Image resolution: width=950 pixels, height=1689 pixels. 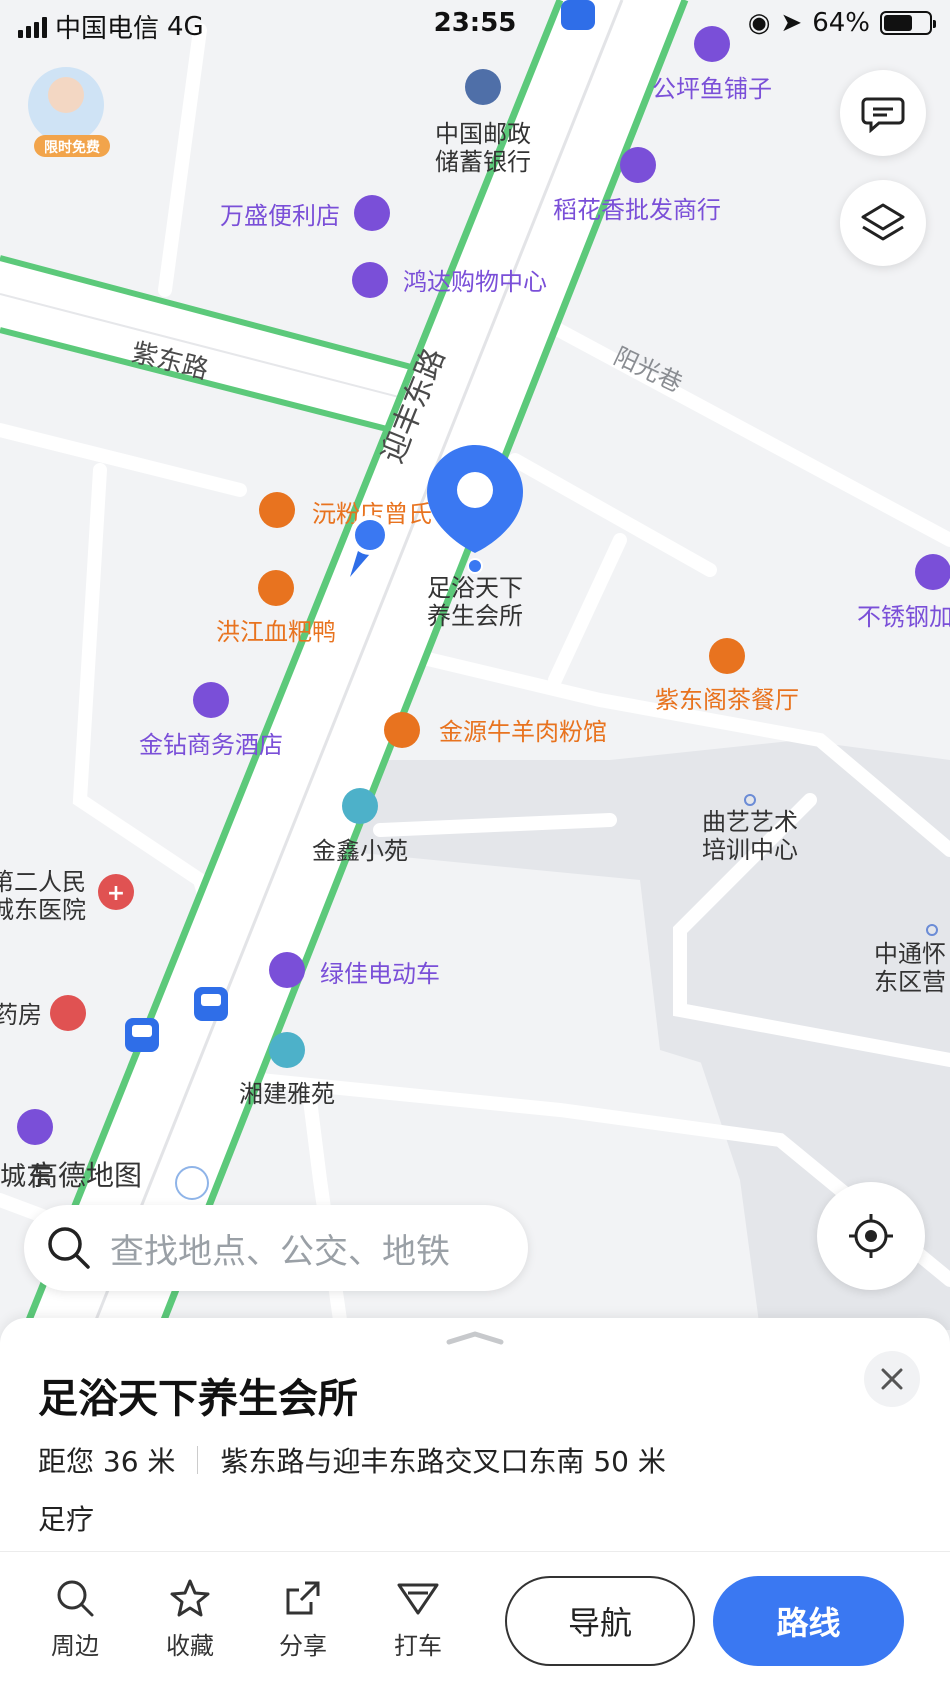 I want to click on locate-me-button, so click(x=871, y=1236).